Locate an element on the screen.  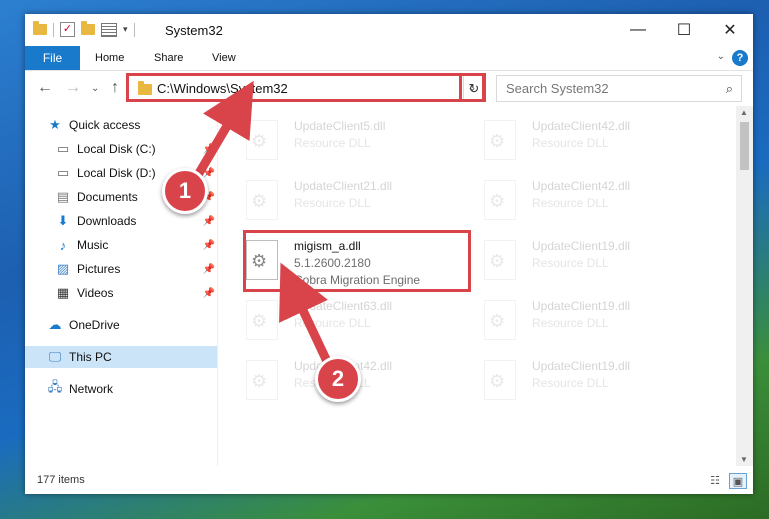
sidebar-item-label: This PC is located at coordinates (90, 357).